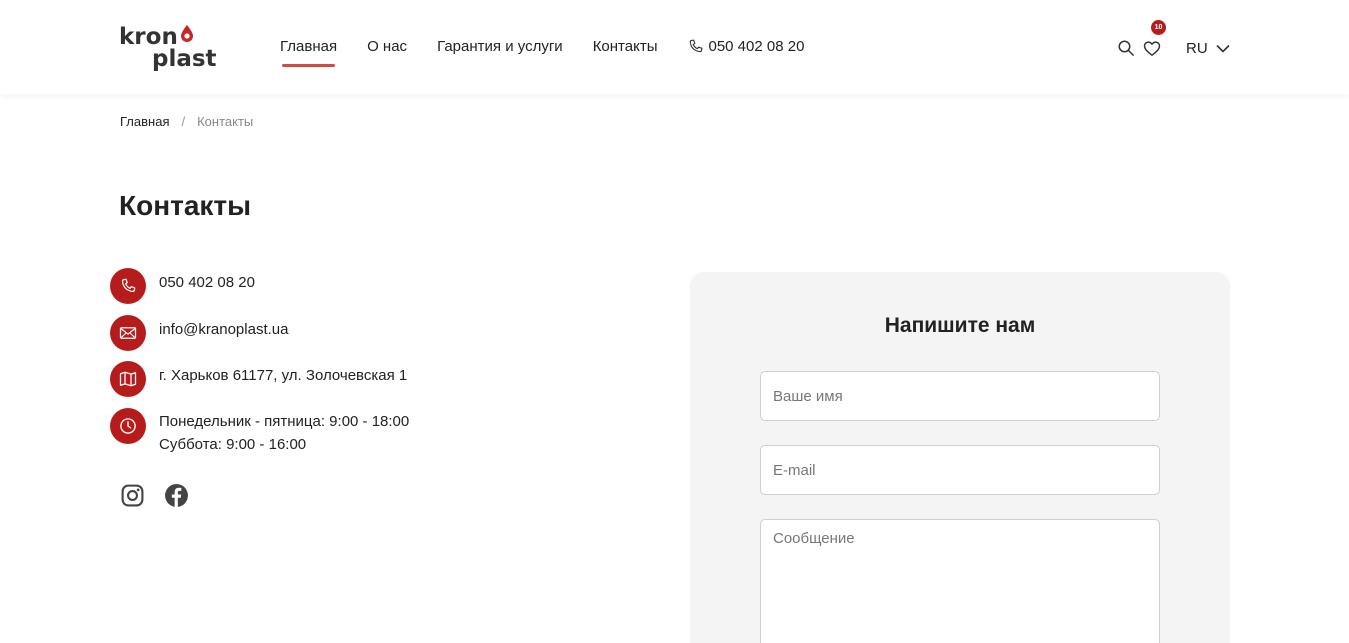 Image resolution: width=1349 pixels, height=643 pixels. I want to click on clock-icon, so click(128, 426).